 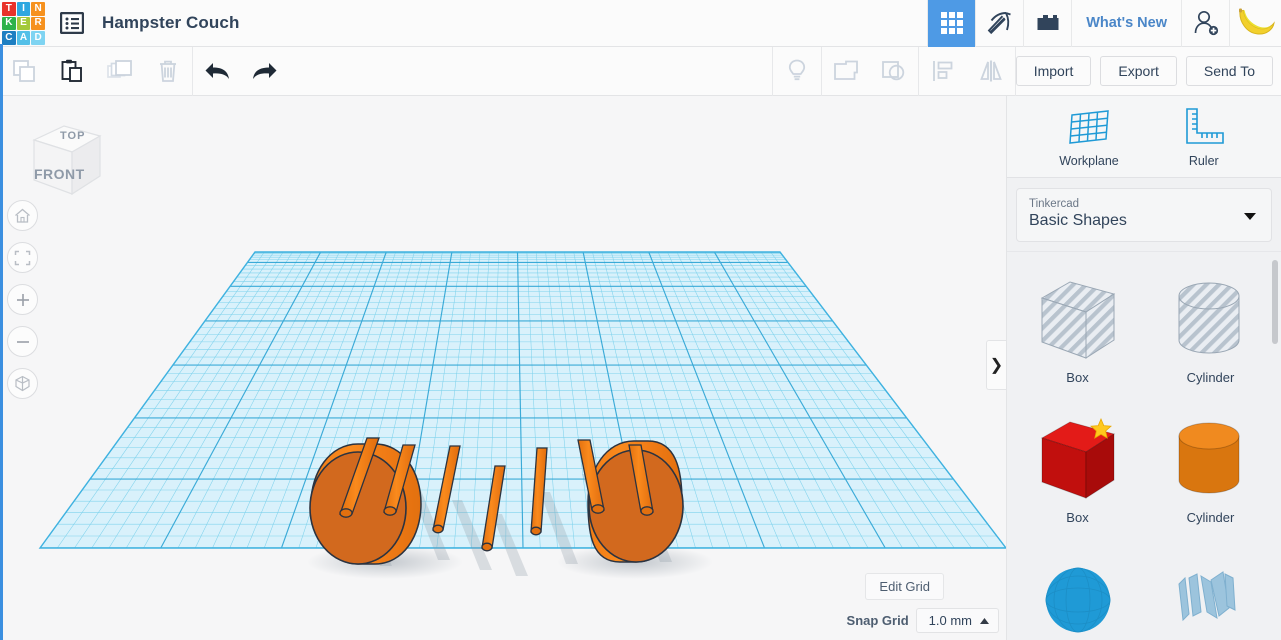 I want to click on whats-new-link: What's New, so click(x=1126, y=23).